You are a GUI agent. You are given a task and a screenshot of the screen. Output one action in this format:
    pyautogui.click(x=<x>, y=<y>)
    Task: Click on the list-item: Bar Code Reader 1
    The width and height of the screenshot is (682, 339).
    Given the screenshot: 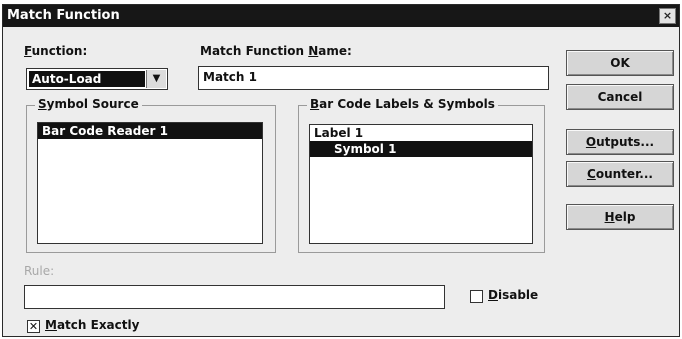 What is the action you would take?
    pyautogui.click(x=150, y=131)
    